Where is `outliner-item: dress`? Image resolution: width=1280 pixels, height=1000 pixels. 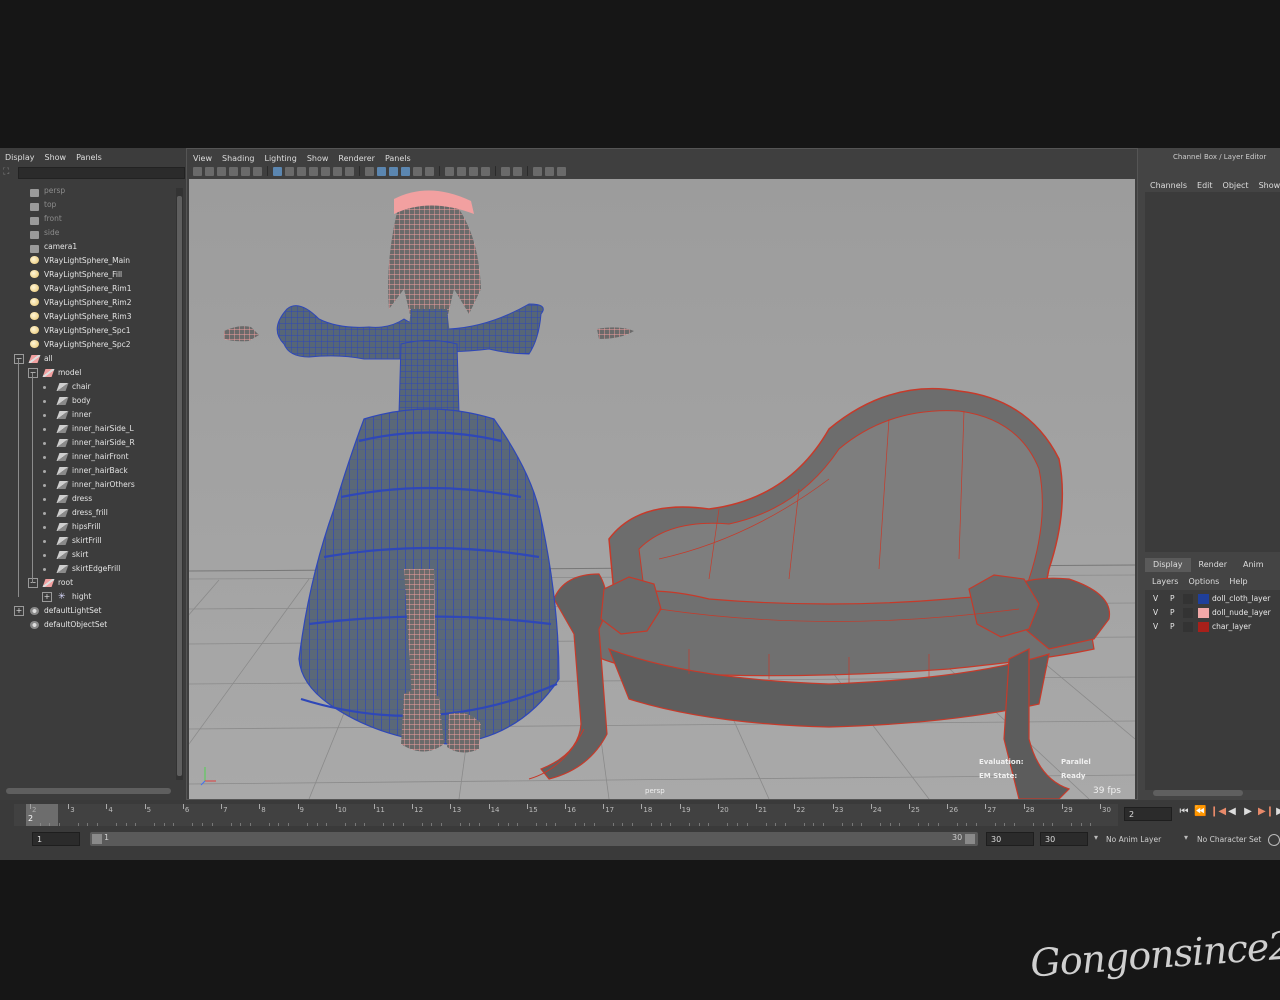
outliner-item: dress is located at coordinates (88, 499).